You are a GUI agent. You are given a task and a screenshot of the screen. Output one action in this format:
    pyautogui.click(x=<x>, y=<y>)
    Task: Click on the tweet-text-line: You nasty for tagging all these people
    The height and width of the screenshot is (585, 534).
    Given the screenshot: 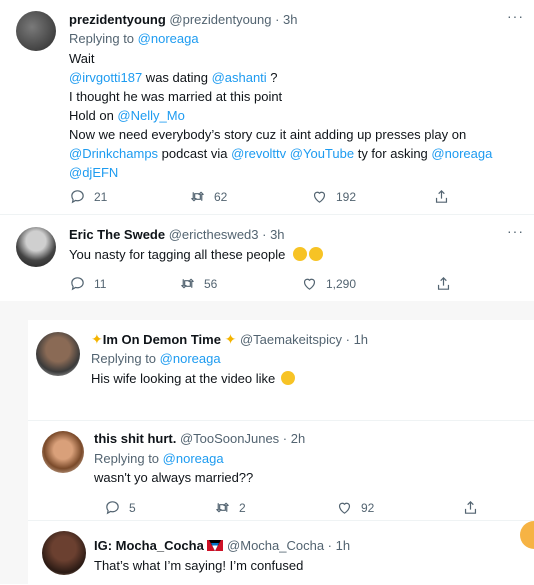 What is the action you would take?
    pyautogui.click(x=196, y=254)
    